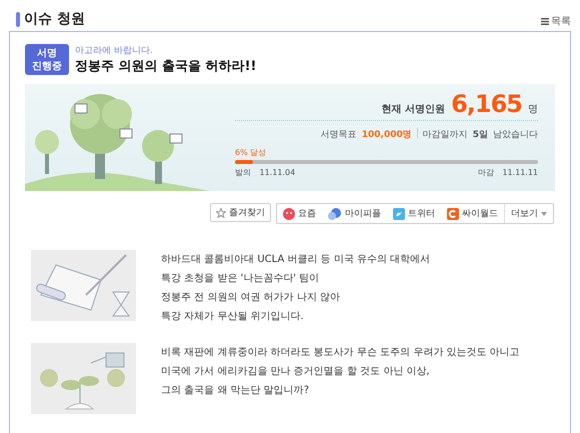 The width and height of the screenshot is (580, 433). Describe the element at coordinates (556, 21) in the screenshot. I see `list-link: 목록` at that location.